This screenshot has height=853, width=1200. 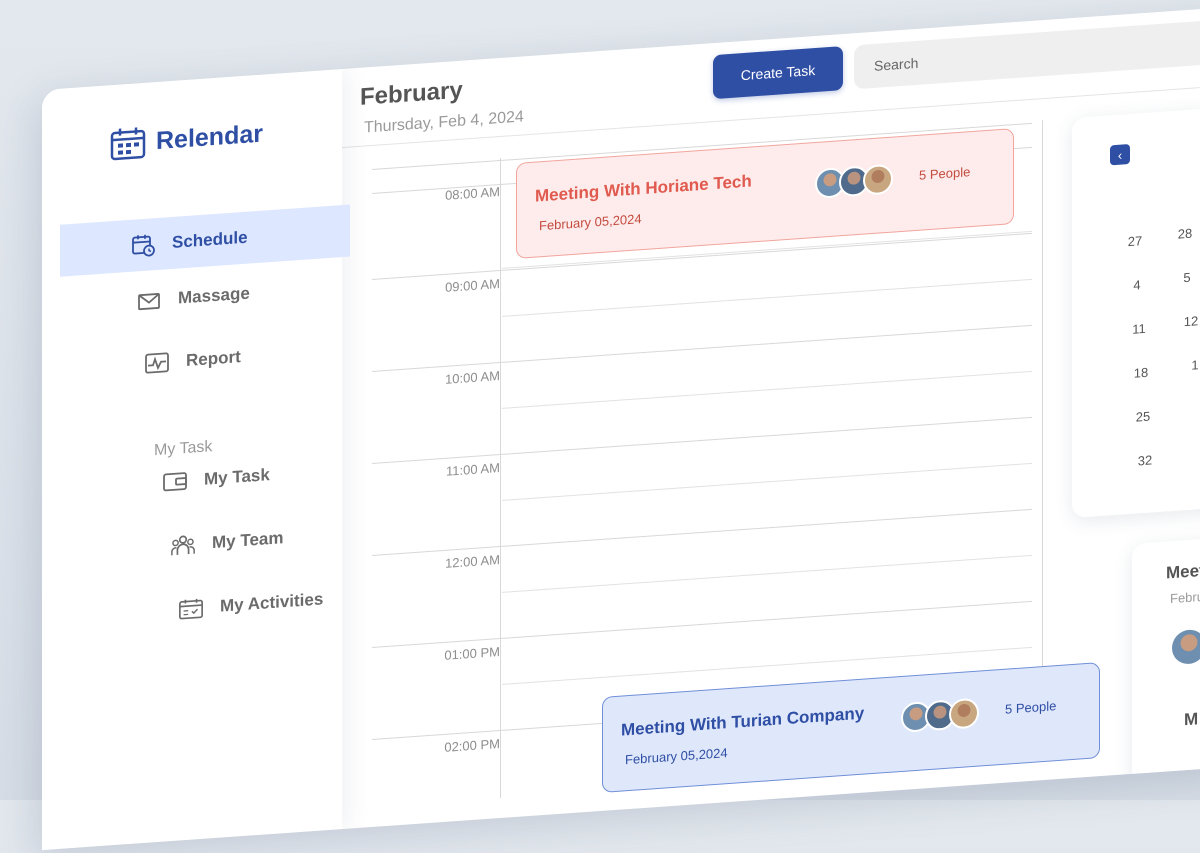 I want to click on mini-calendar: ‹ 27 4 11 18 25 32 28 5 12 1, so click(x=1136, y=311).